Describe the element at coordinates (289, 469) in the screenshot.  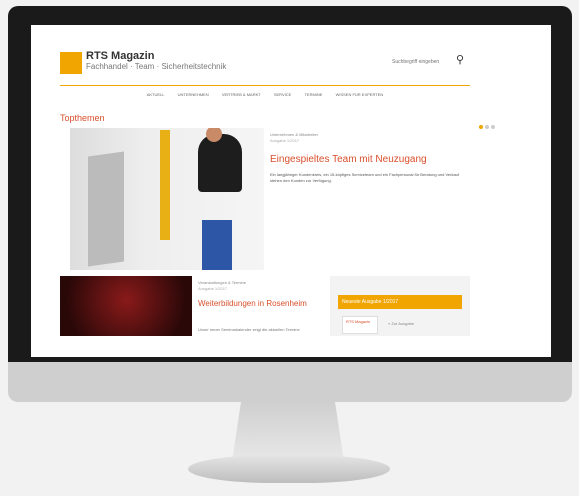
I see `monitor-base` at that location.